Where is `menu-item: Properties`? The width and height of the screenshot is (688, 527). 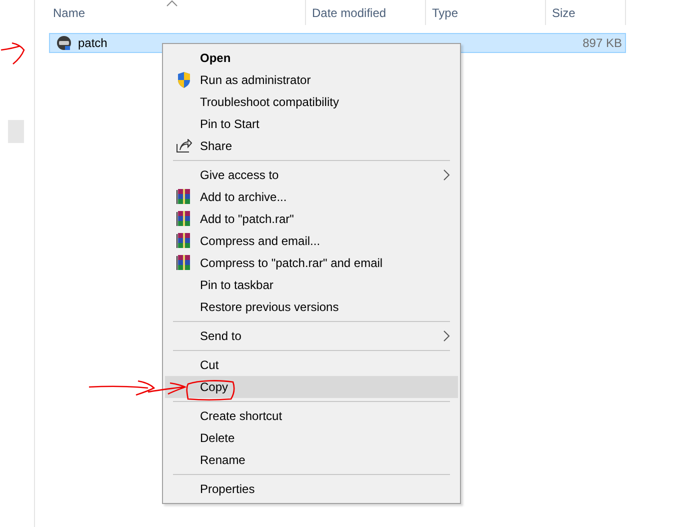 menu-item: Properties is located at coordinates (311, 489).